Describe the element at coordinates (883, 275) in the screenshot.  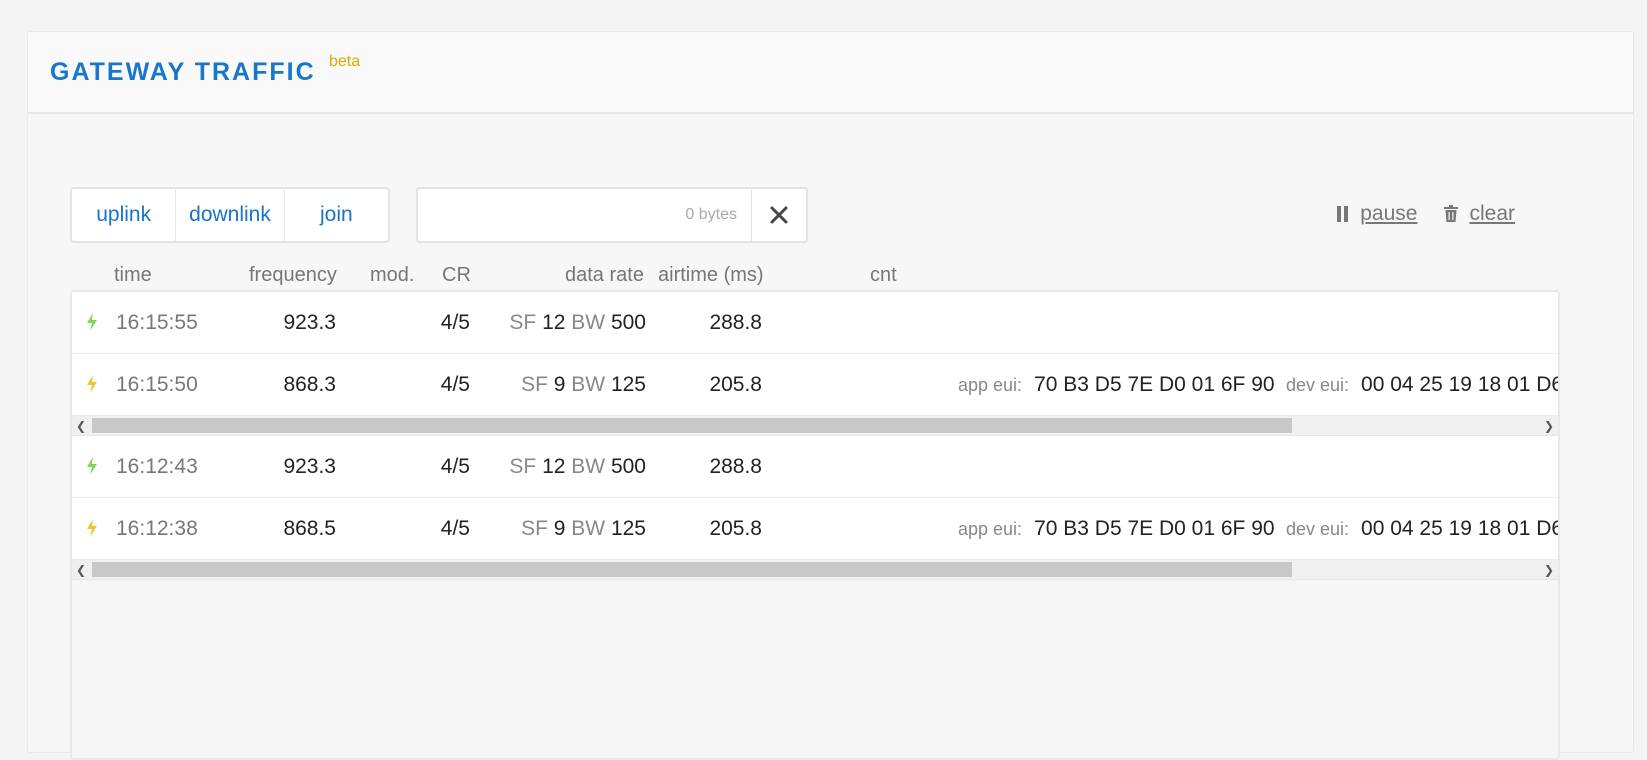
I see `col-cnt: cnt` at that location.